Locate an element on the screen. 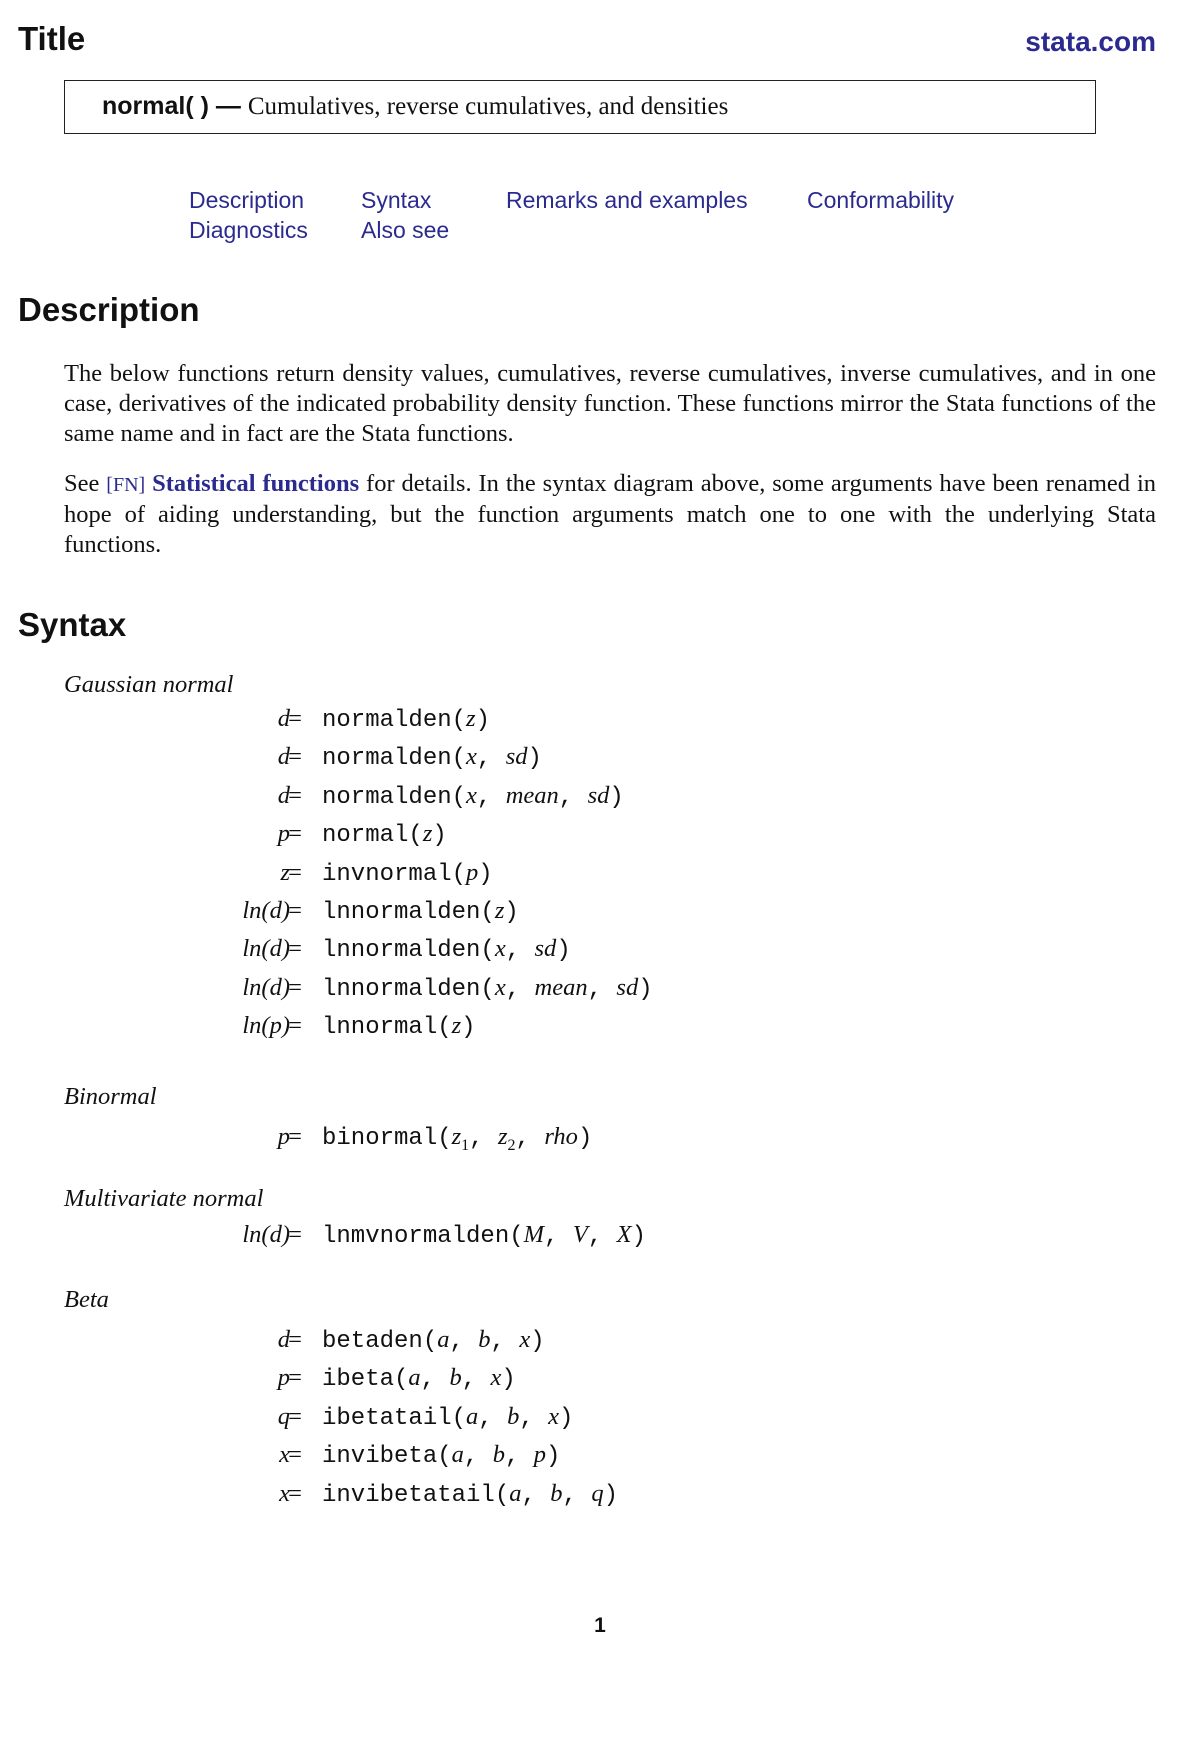 This screenshot has height=1756, width=1200. function-name: ibetatail( is located at coordinates (394, 1418).